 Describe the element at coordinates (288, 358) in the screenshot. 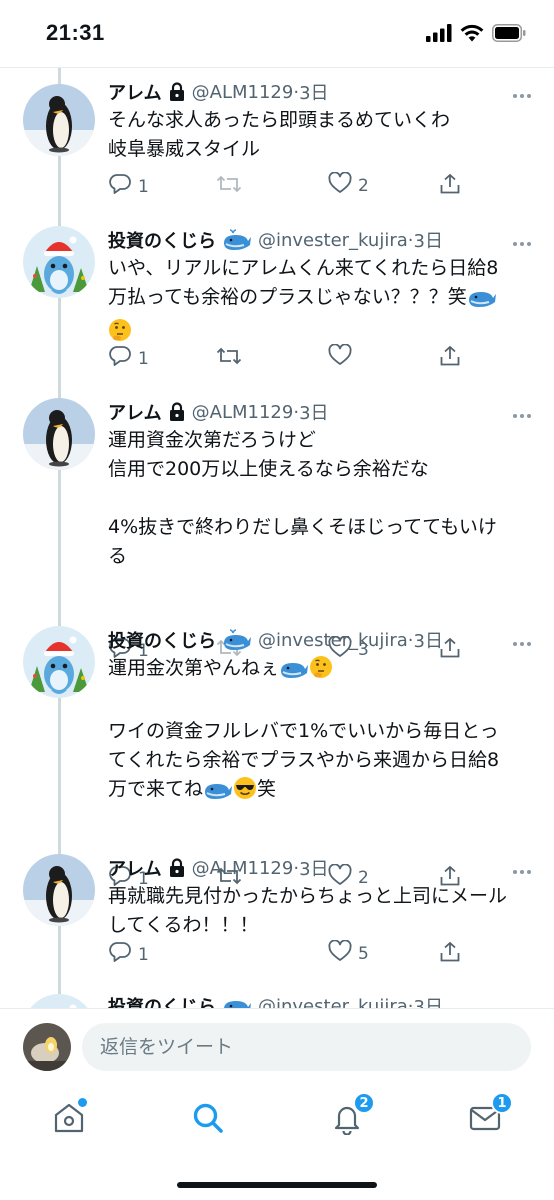

I see `tweet-actions: 1` at that location.